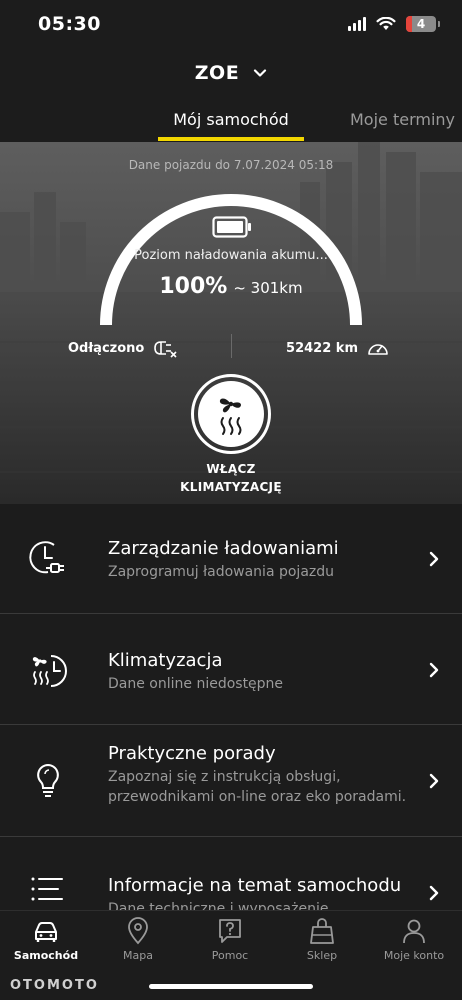 The image size is (462, 1000). What do you see at coordinates (138, 955) in the screenshot?
I see `nav-label: Mapa` at bounding box center [138, 955].